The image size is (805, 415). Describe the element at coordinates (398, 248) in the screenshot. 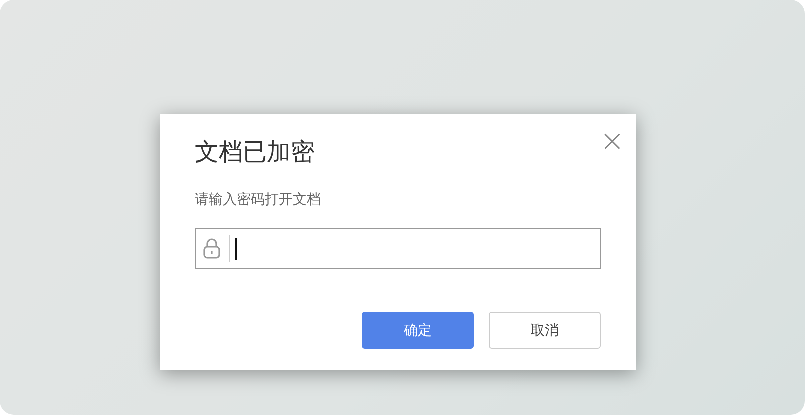

I see `password-field` at that location.